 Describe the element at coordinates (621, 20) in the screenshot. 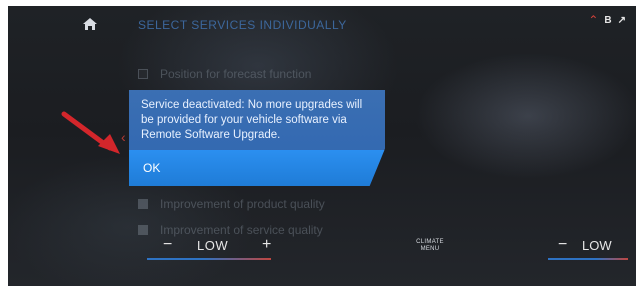

I see `small-arrow-icon: ↗` at that location.